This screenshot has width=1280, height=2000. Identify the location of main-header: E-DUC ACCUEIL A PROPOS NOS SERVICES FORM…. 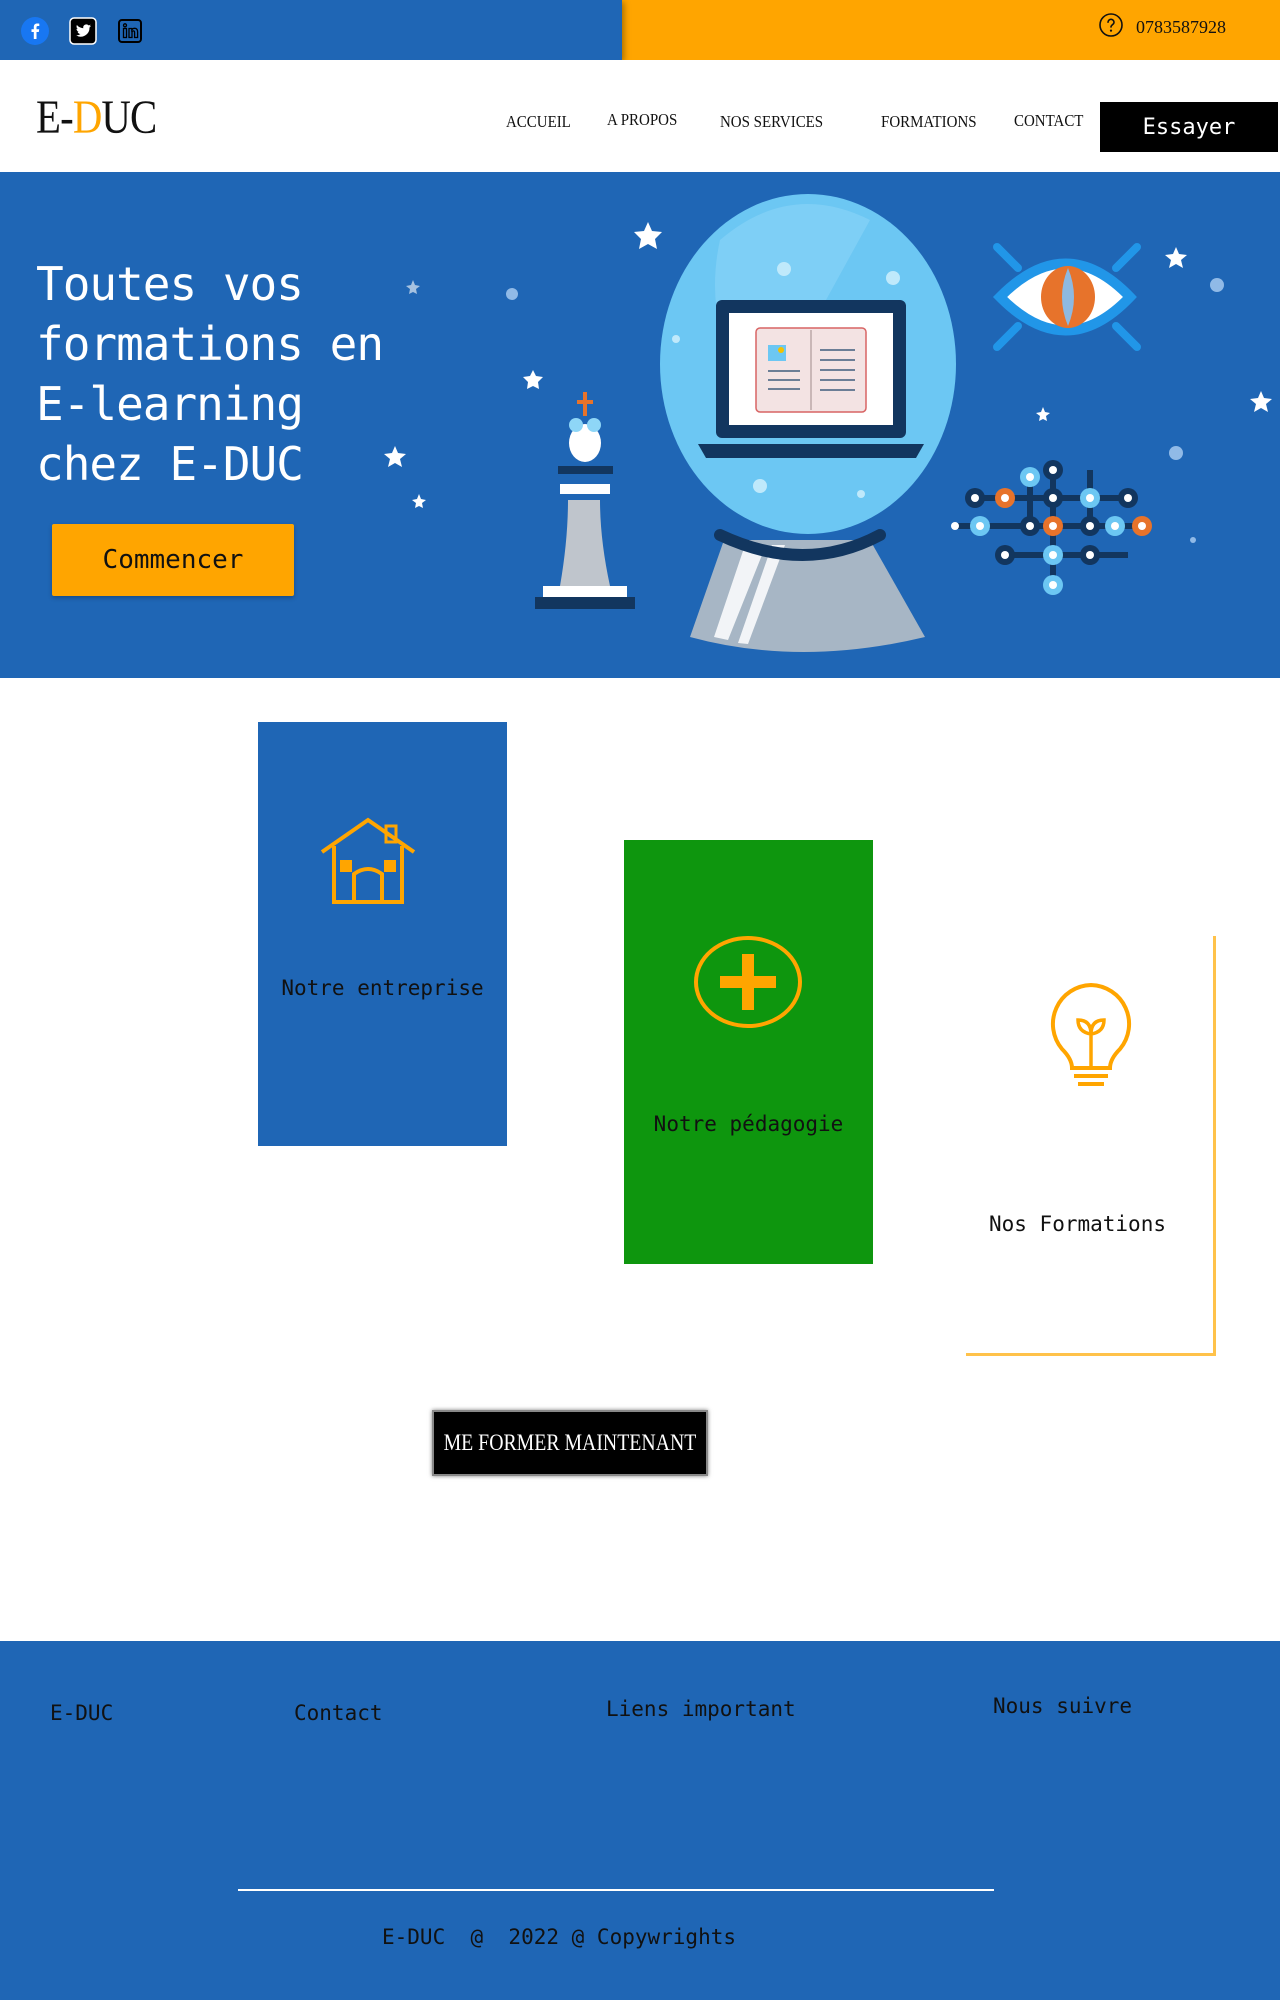
(640, 116).